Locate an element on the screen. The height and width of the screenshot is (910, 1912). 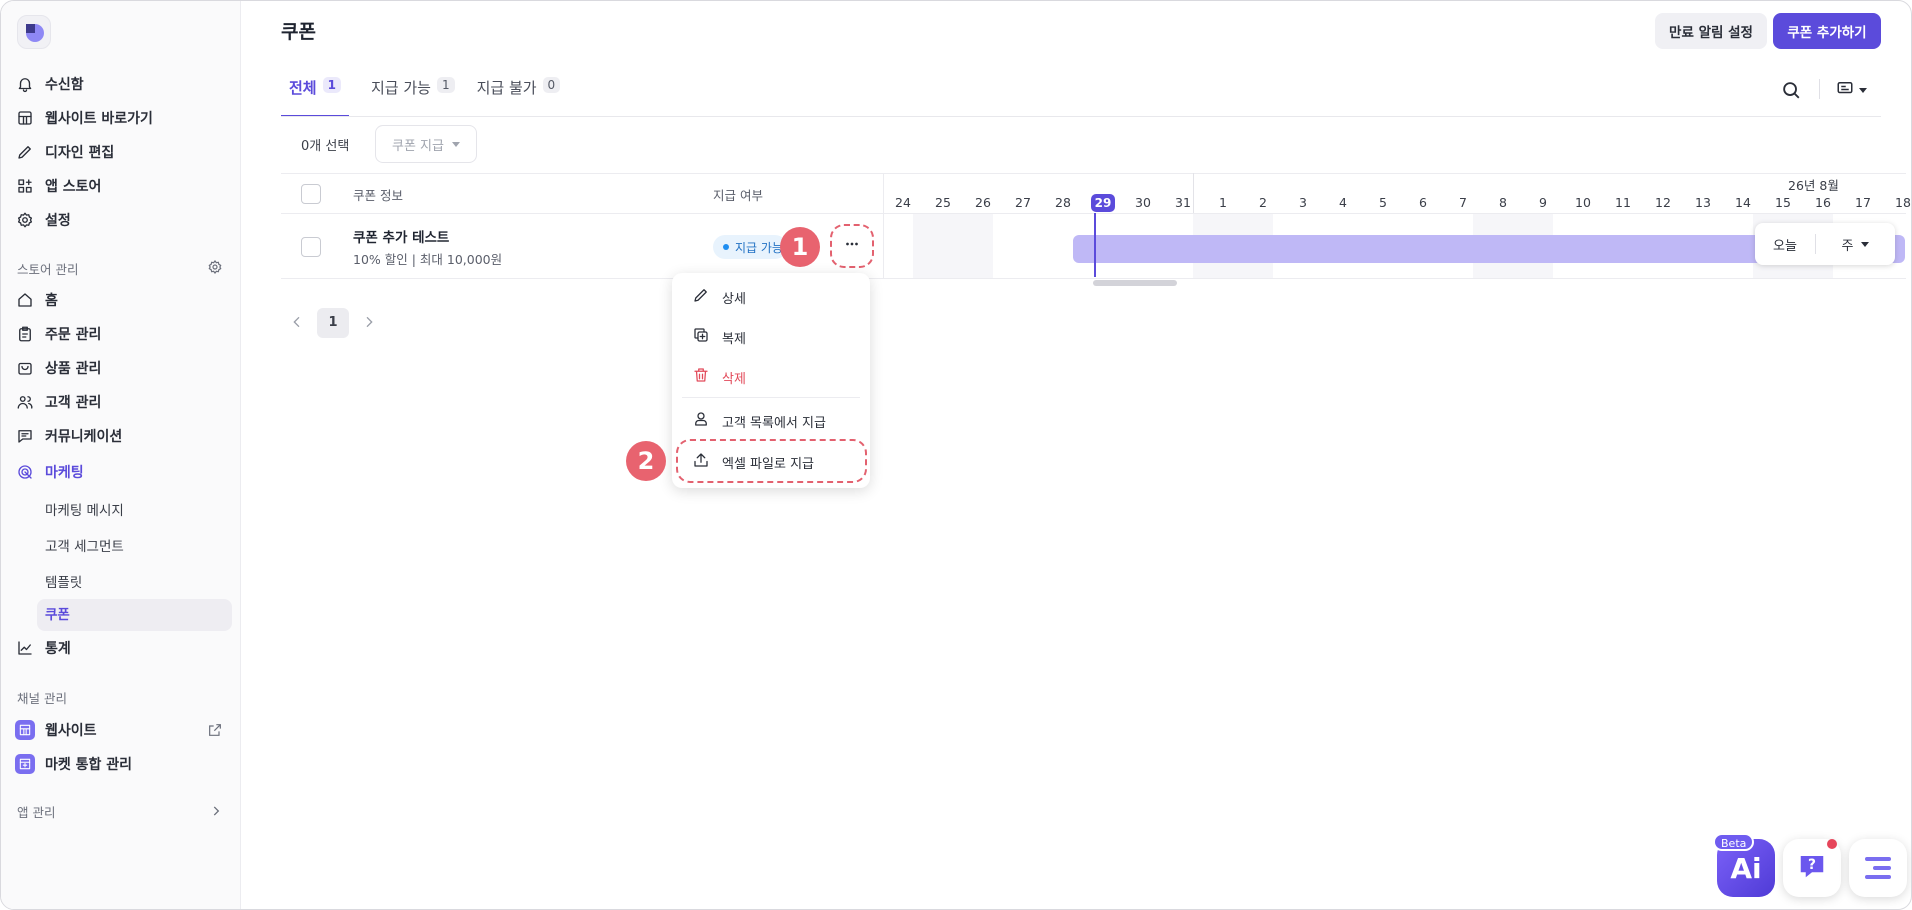
coupon-title: 쿠폰 추가 테스트 is located at coordinates (401, 236).